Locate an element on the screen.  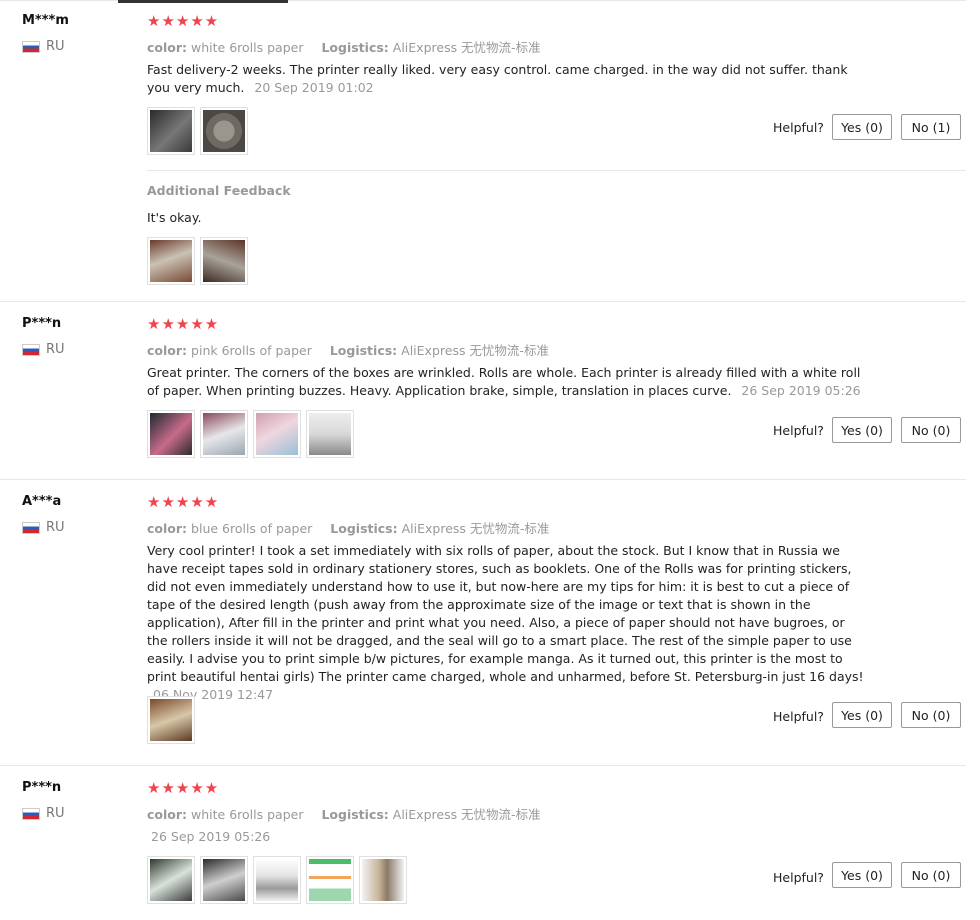
additional-photos is located at coordinates (197, 261).